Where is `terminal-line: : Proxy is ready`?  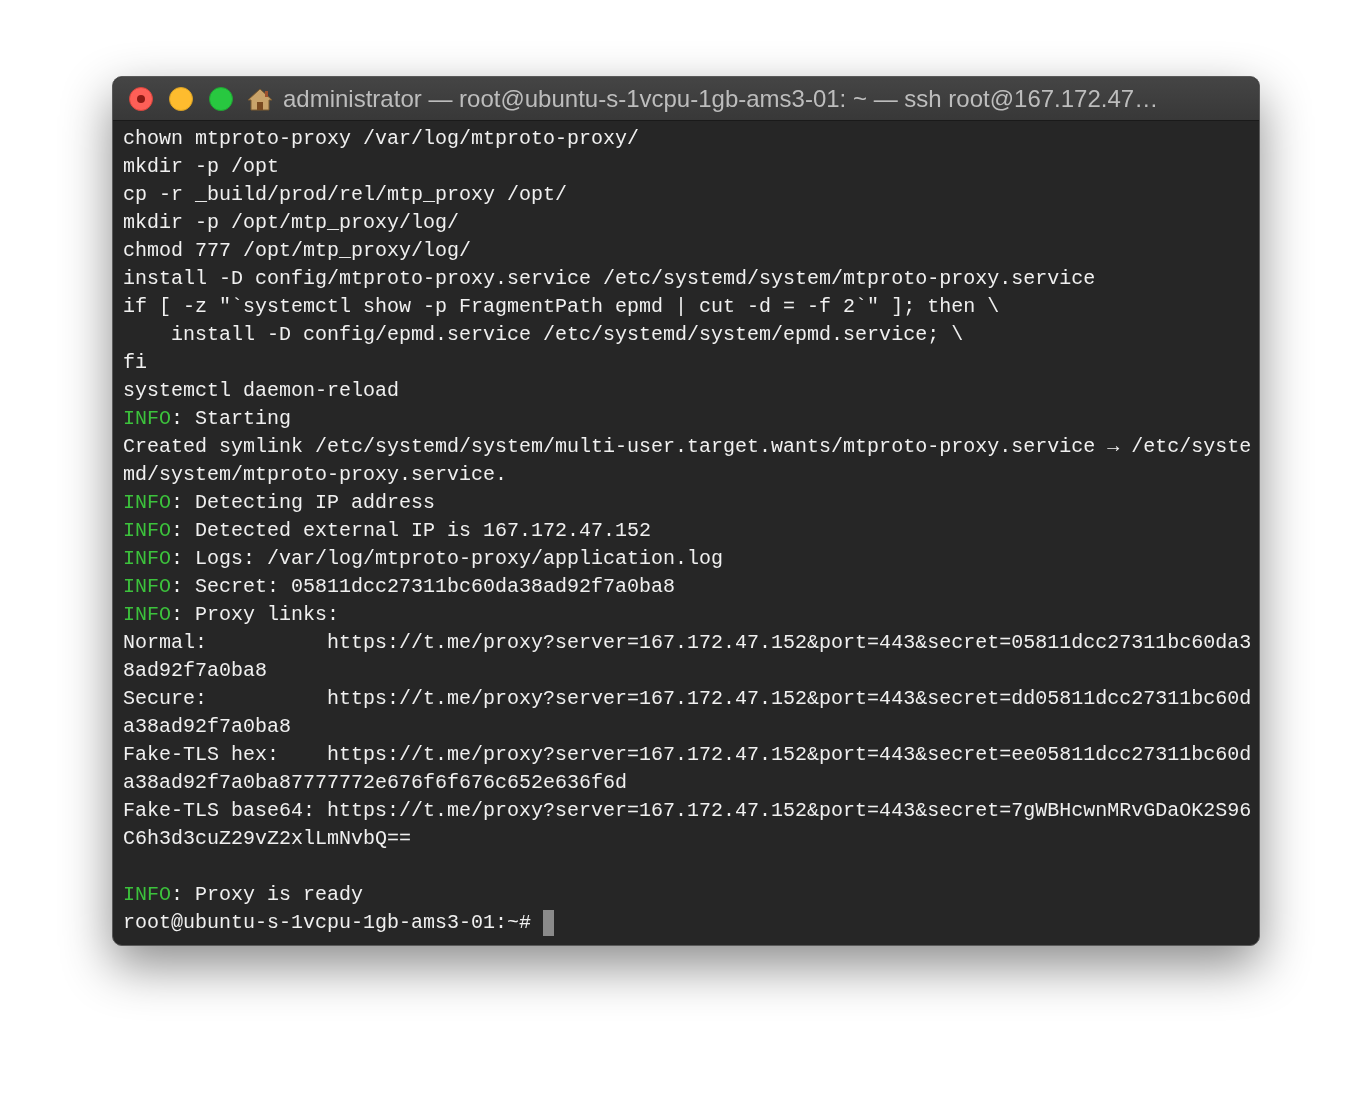
terminal-line: : Proxy is ready is located at coordinates (267, 895).